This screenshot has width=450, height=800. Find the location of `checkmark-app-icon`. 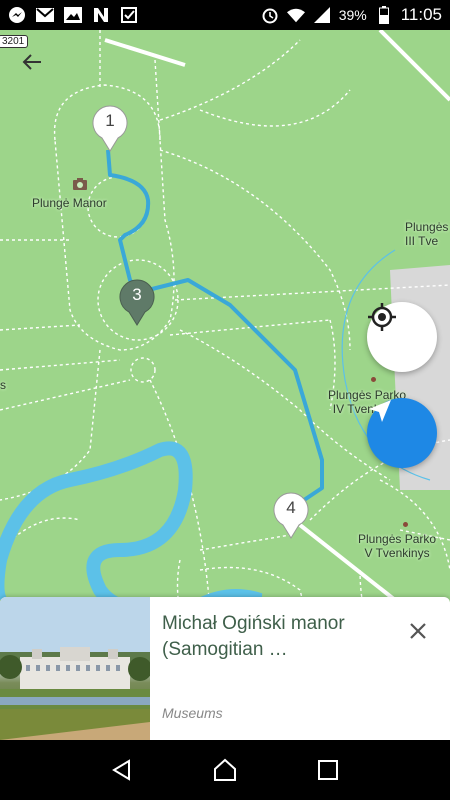

checkmark-app-icon is located at coordinates (129, 15).